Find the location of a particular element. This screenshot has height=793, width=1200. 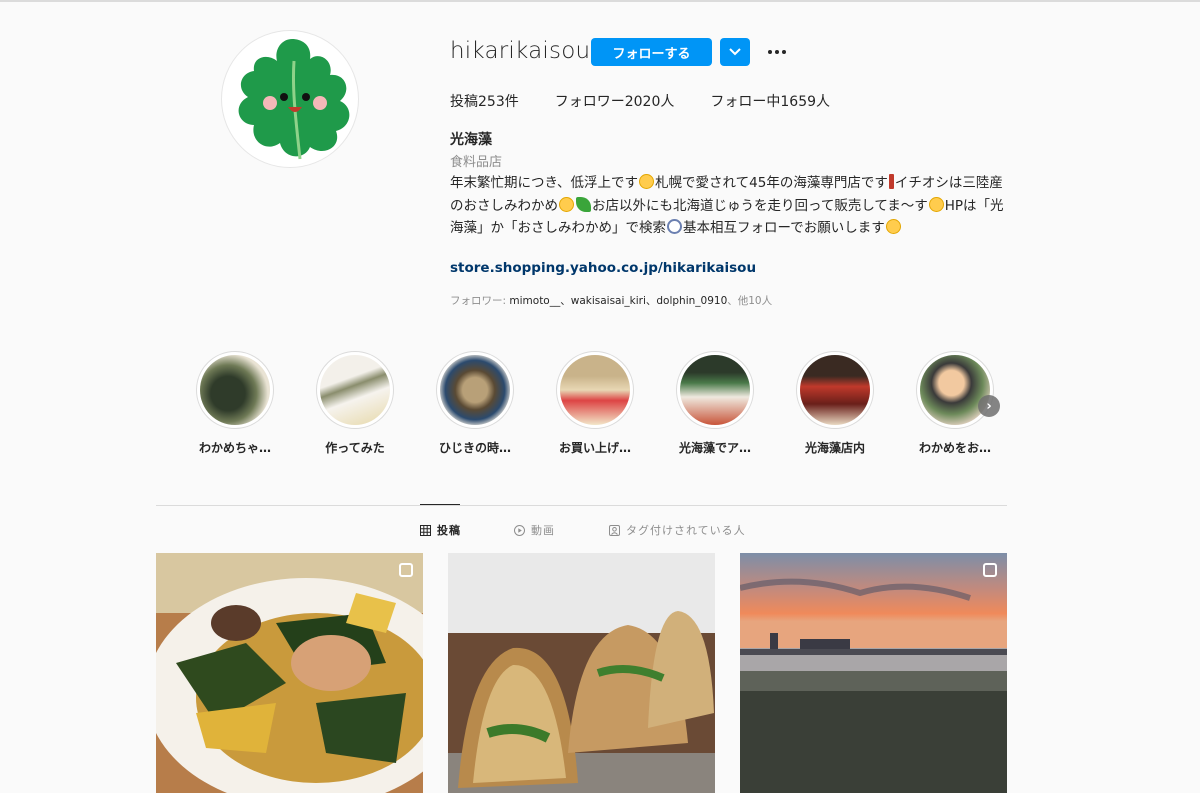

bio-part: 基本相互フォローでお願いします is located at coordinates (784, 228).